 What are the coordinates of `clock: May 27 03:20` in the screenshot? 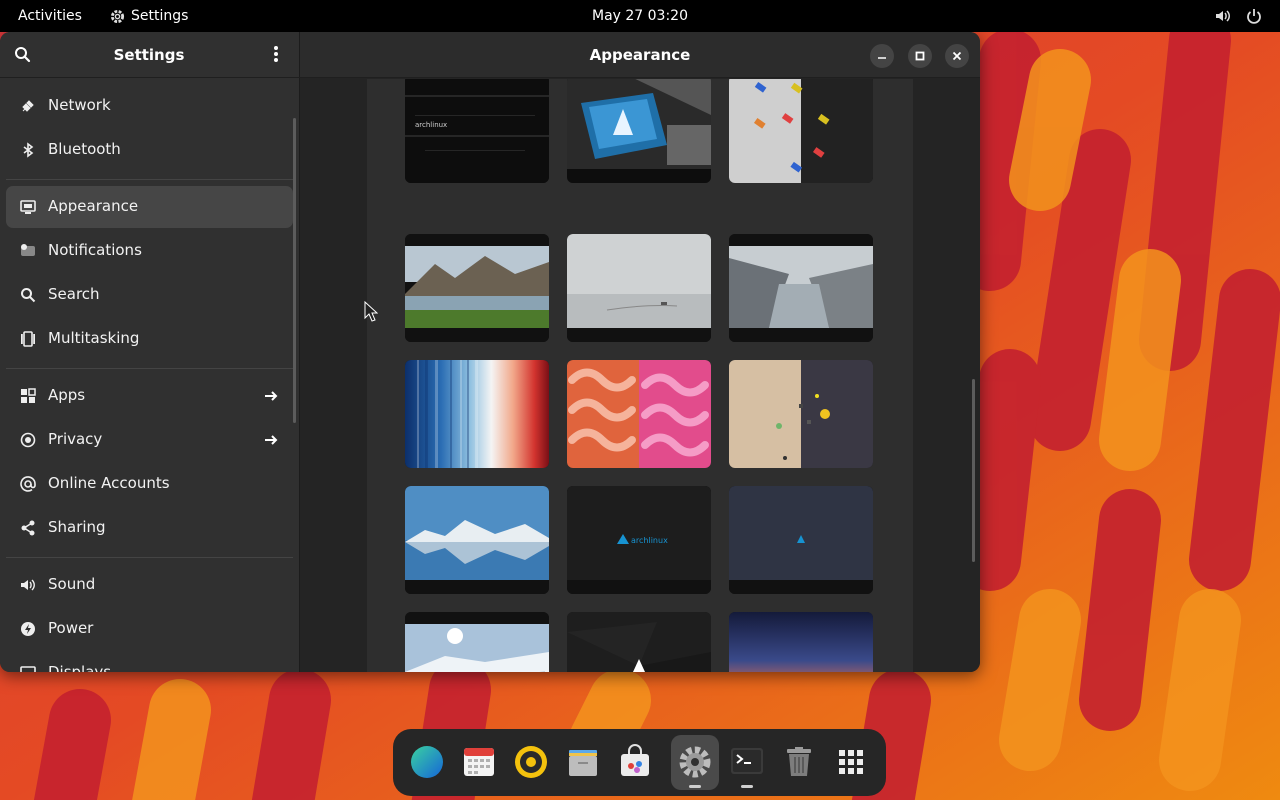 It's located at (640, 16).